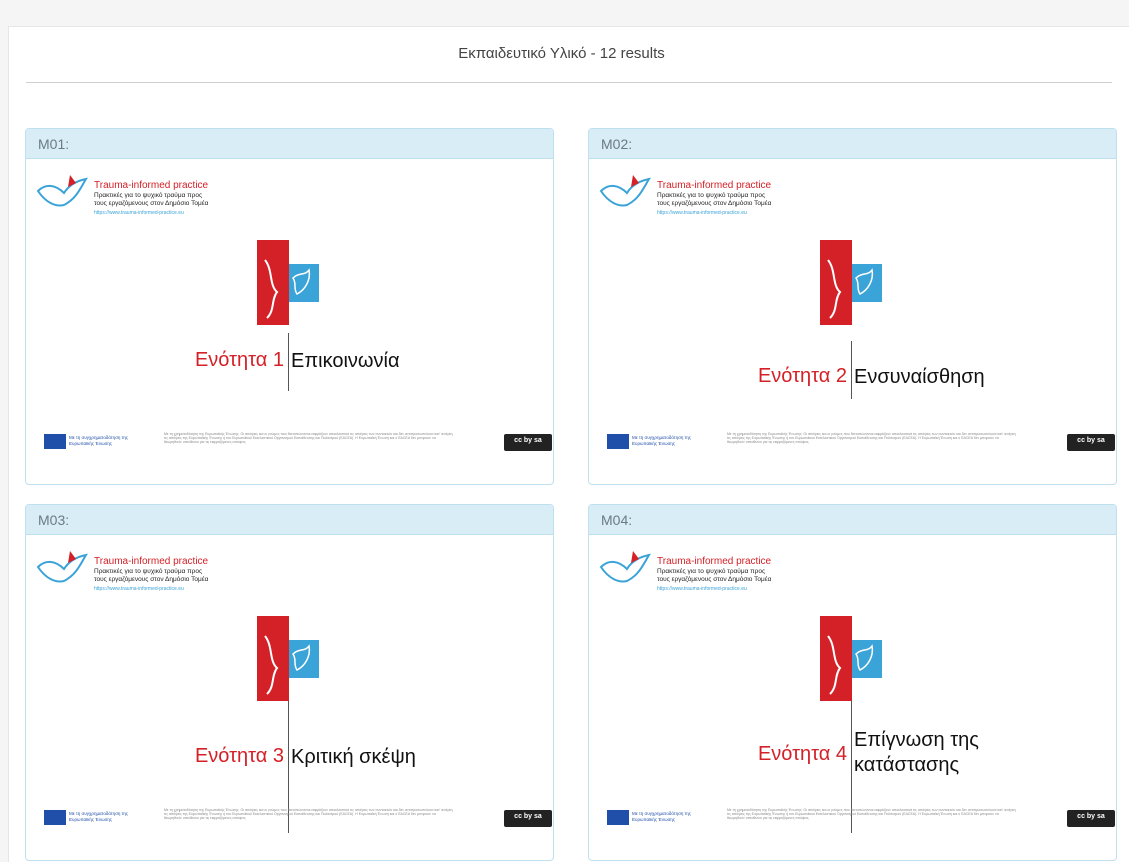  What do you see at coordinates (289, 520) in the screenshot?
I see `card-title: M03:` at bounding box center [289, 520].